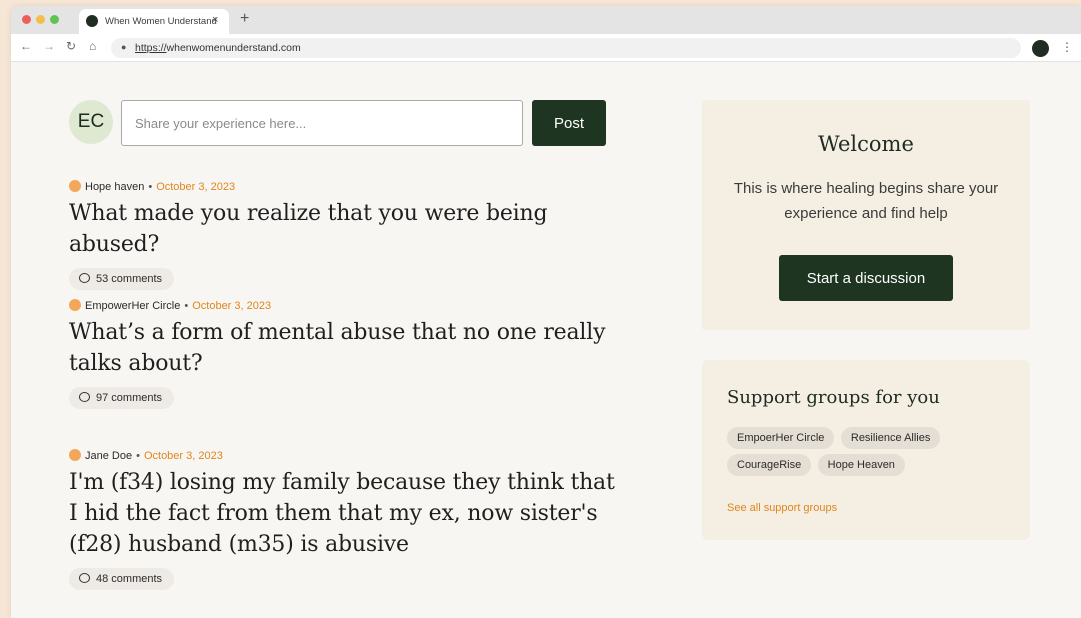  Describe the element at coordinates (866, 144) in the screenshot. I see `welcome-title: Welcome` at that location.